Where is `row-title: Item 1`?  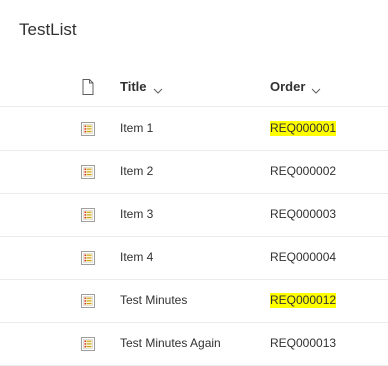
row-title: Item 1 is located at coordinates (136, 128).